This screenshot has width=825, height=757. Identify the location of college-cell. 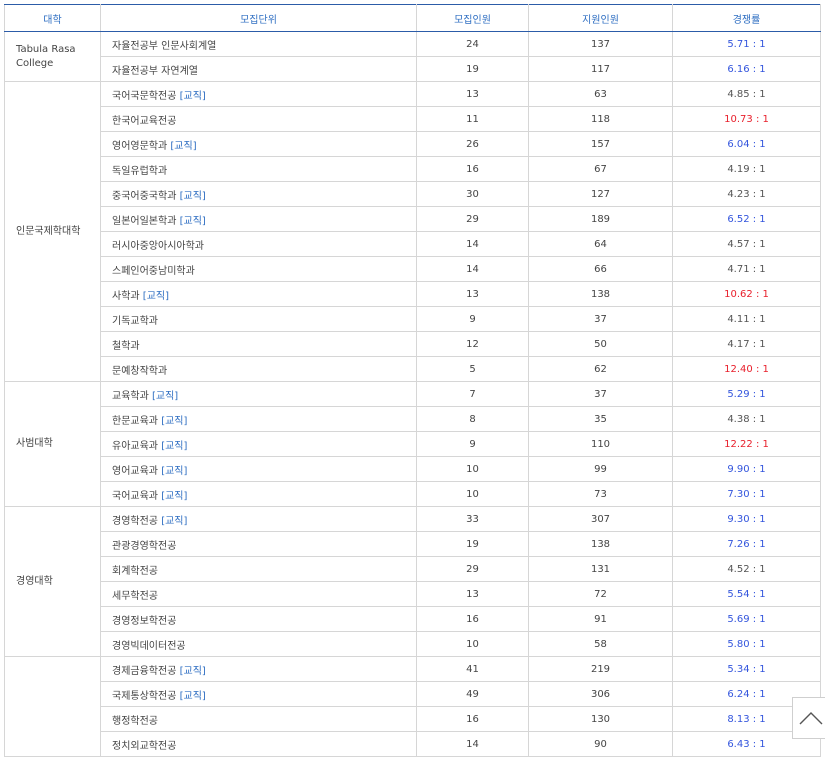
(52, 706).